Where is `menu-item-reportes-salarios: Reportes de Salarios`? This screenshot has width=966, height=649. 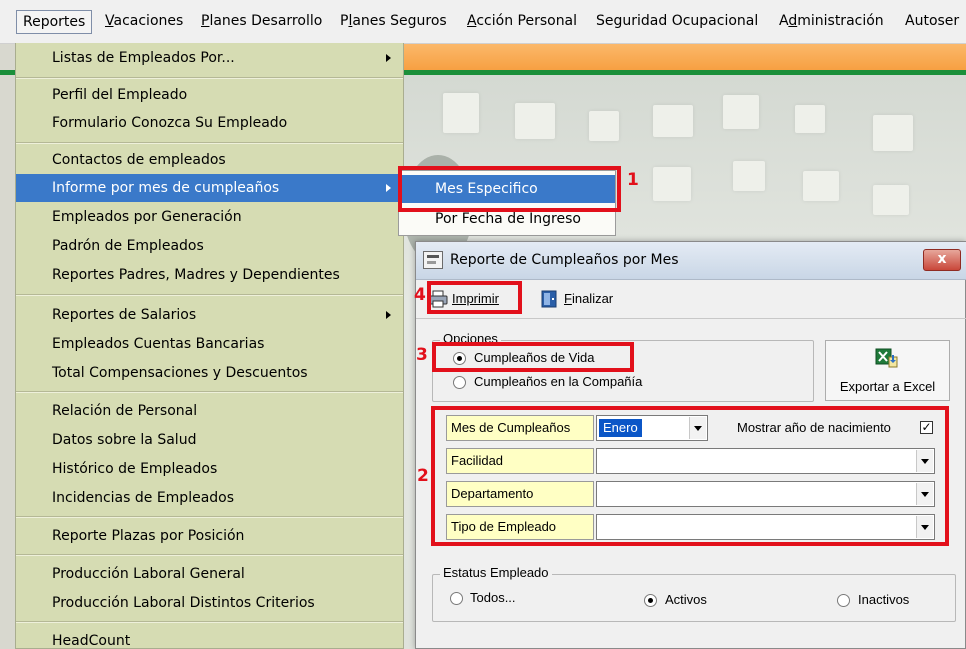
menu-item-reportes-salarios: Reportes de Salarios is located at coordinates (209, 315).